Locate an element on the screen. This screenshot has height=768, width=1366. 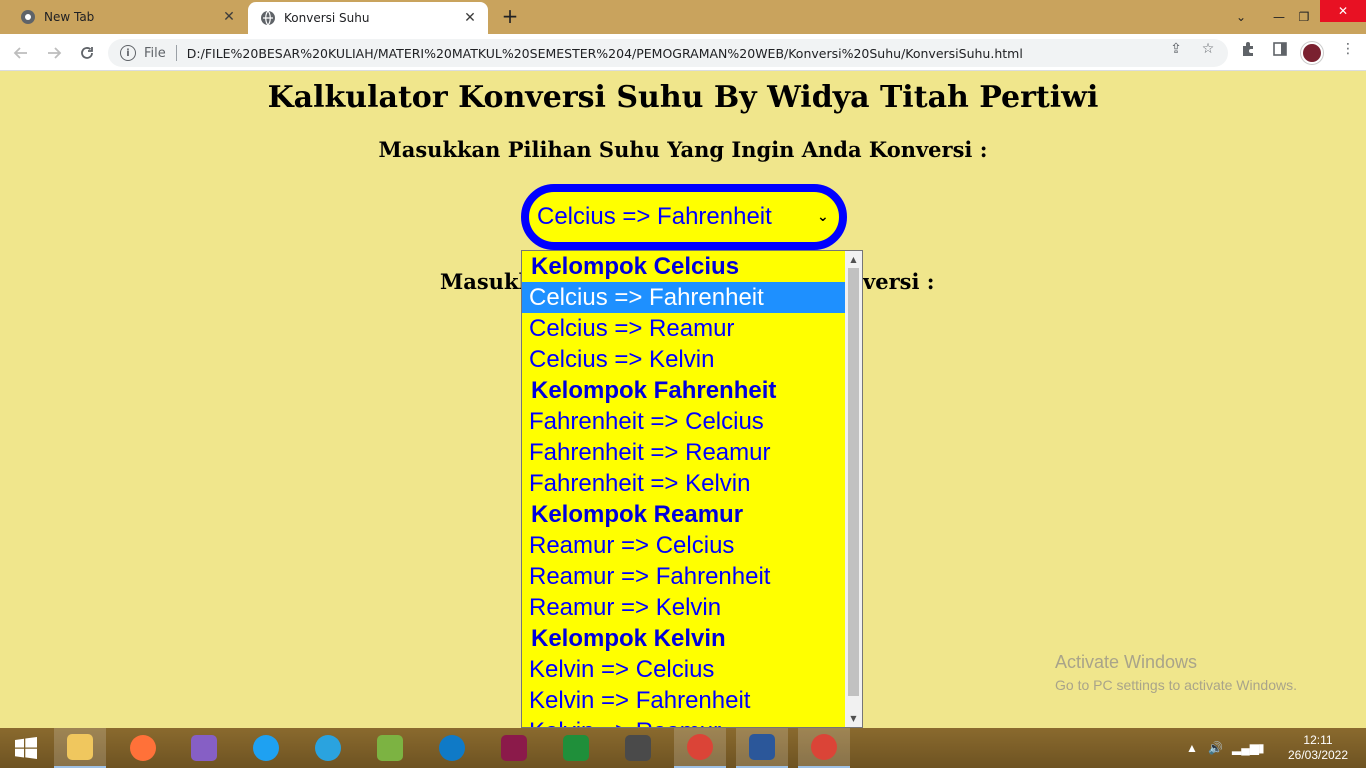
battery-icon: ▮ is located at coordinates (1261, 748).